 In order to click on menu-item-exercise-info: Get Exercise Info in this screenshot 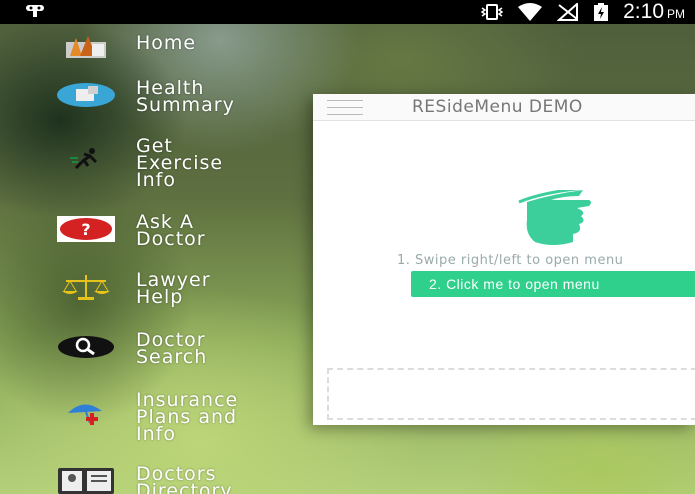, I will do `click(139, 163)`.